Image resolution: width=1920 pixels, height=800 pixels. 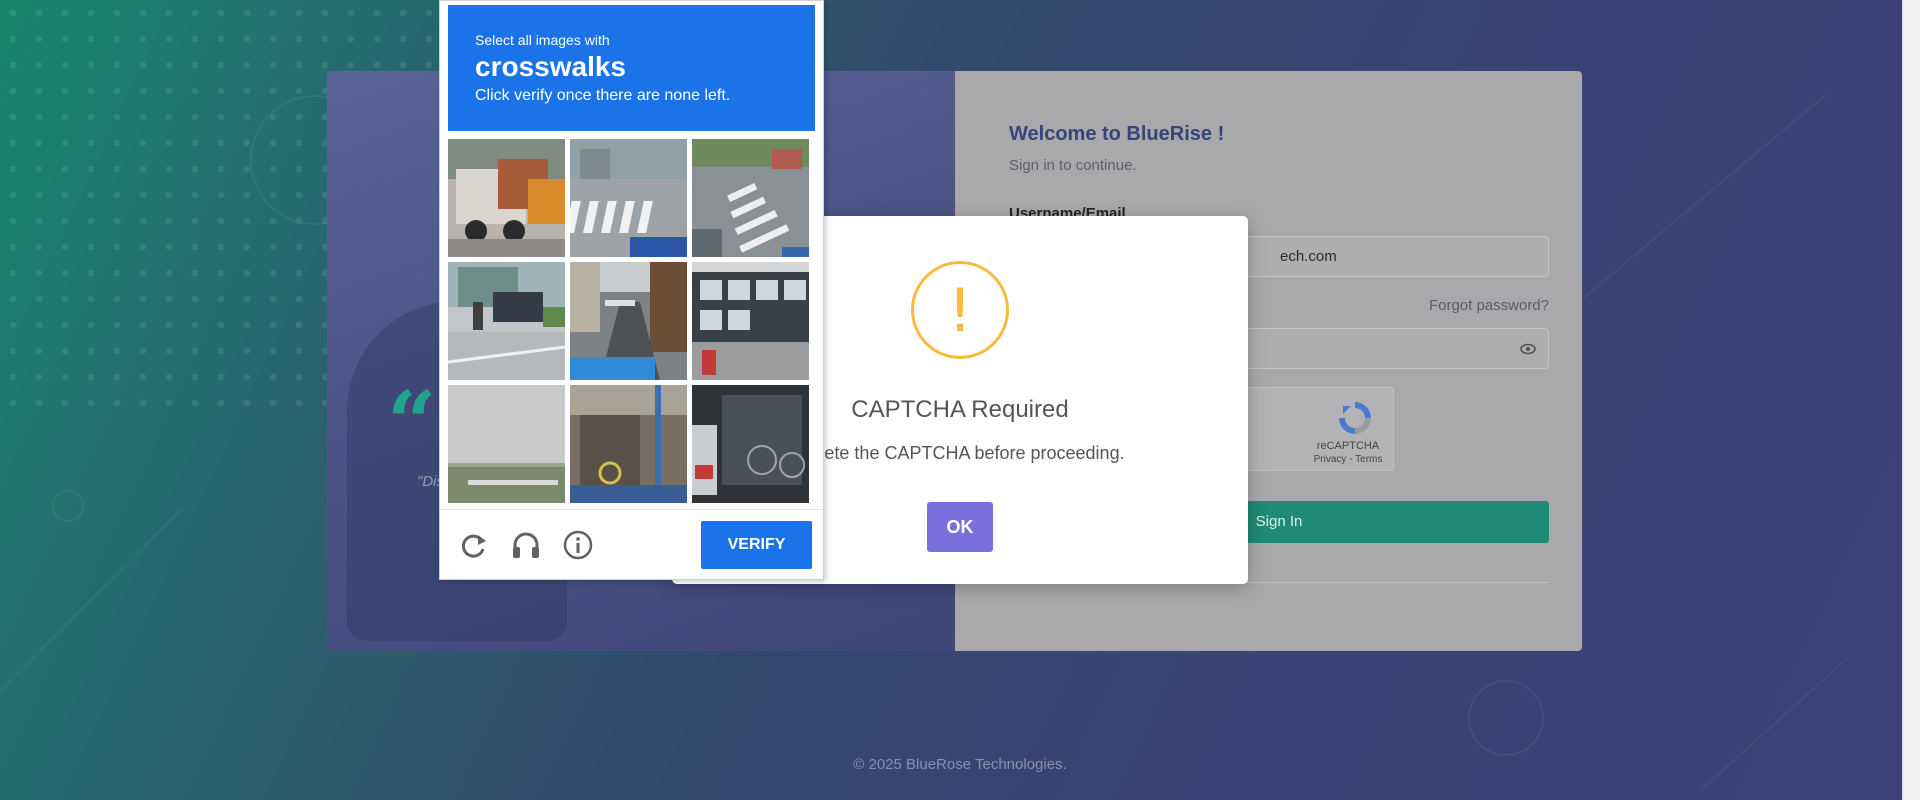 I want to click on welcome-heading: Welcome to BlueRise !, so click(x=1117, y=134).